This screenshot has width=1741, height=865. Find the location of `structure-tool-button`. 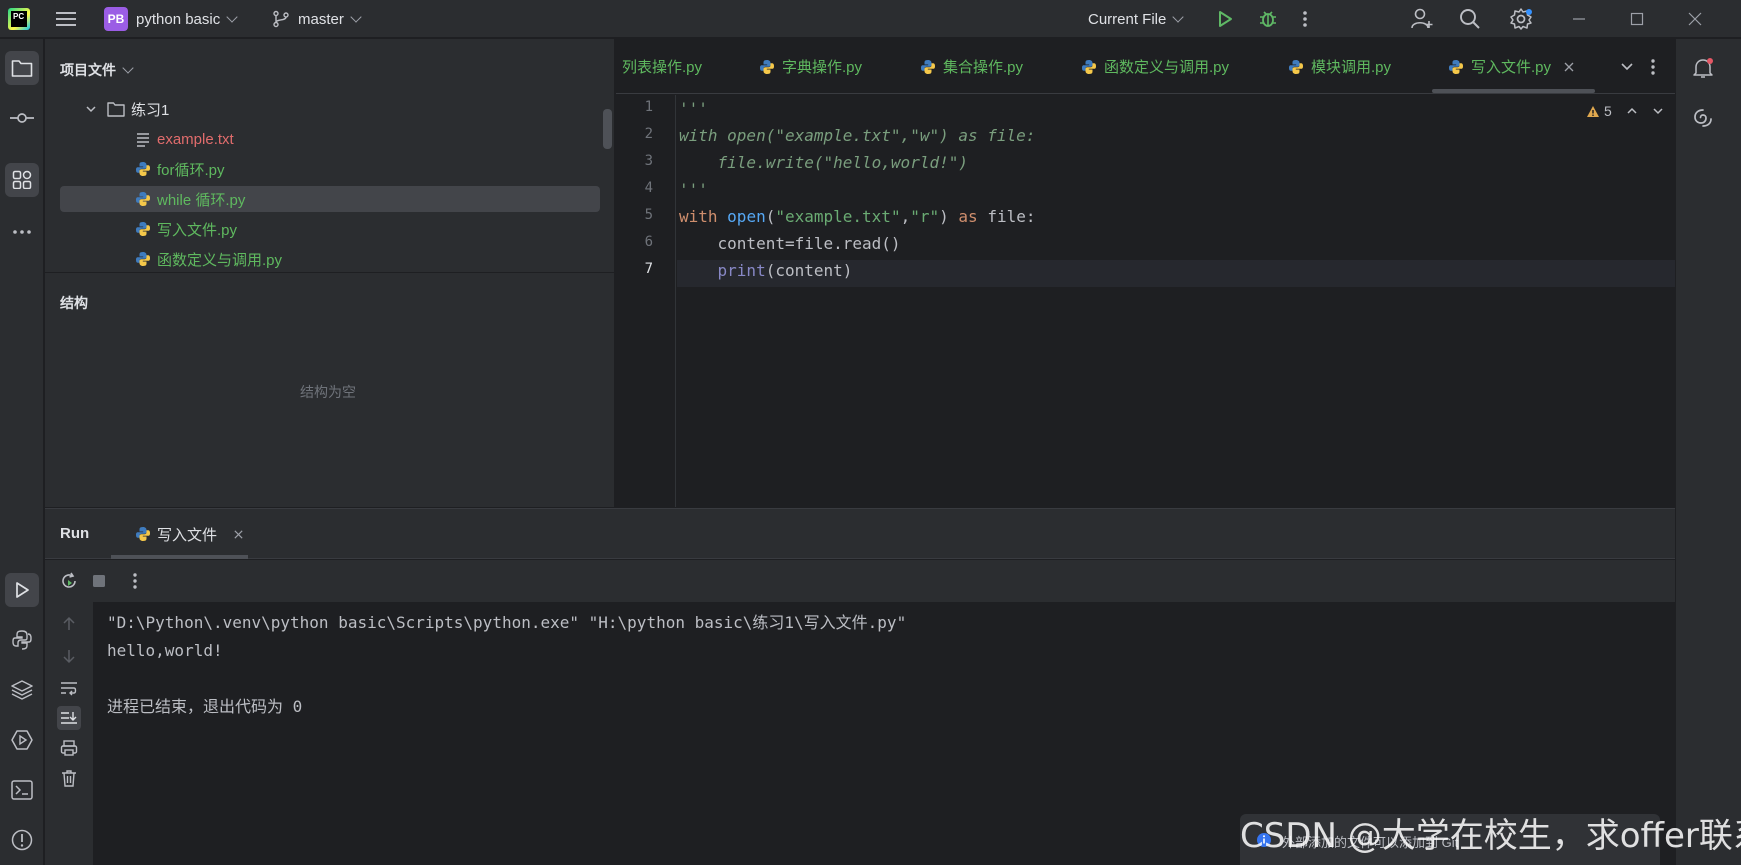

structure-tool-button is located at coordinates (22, 180).